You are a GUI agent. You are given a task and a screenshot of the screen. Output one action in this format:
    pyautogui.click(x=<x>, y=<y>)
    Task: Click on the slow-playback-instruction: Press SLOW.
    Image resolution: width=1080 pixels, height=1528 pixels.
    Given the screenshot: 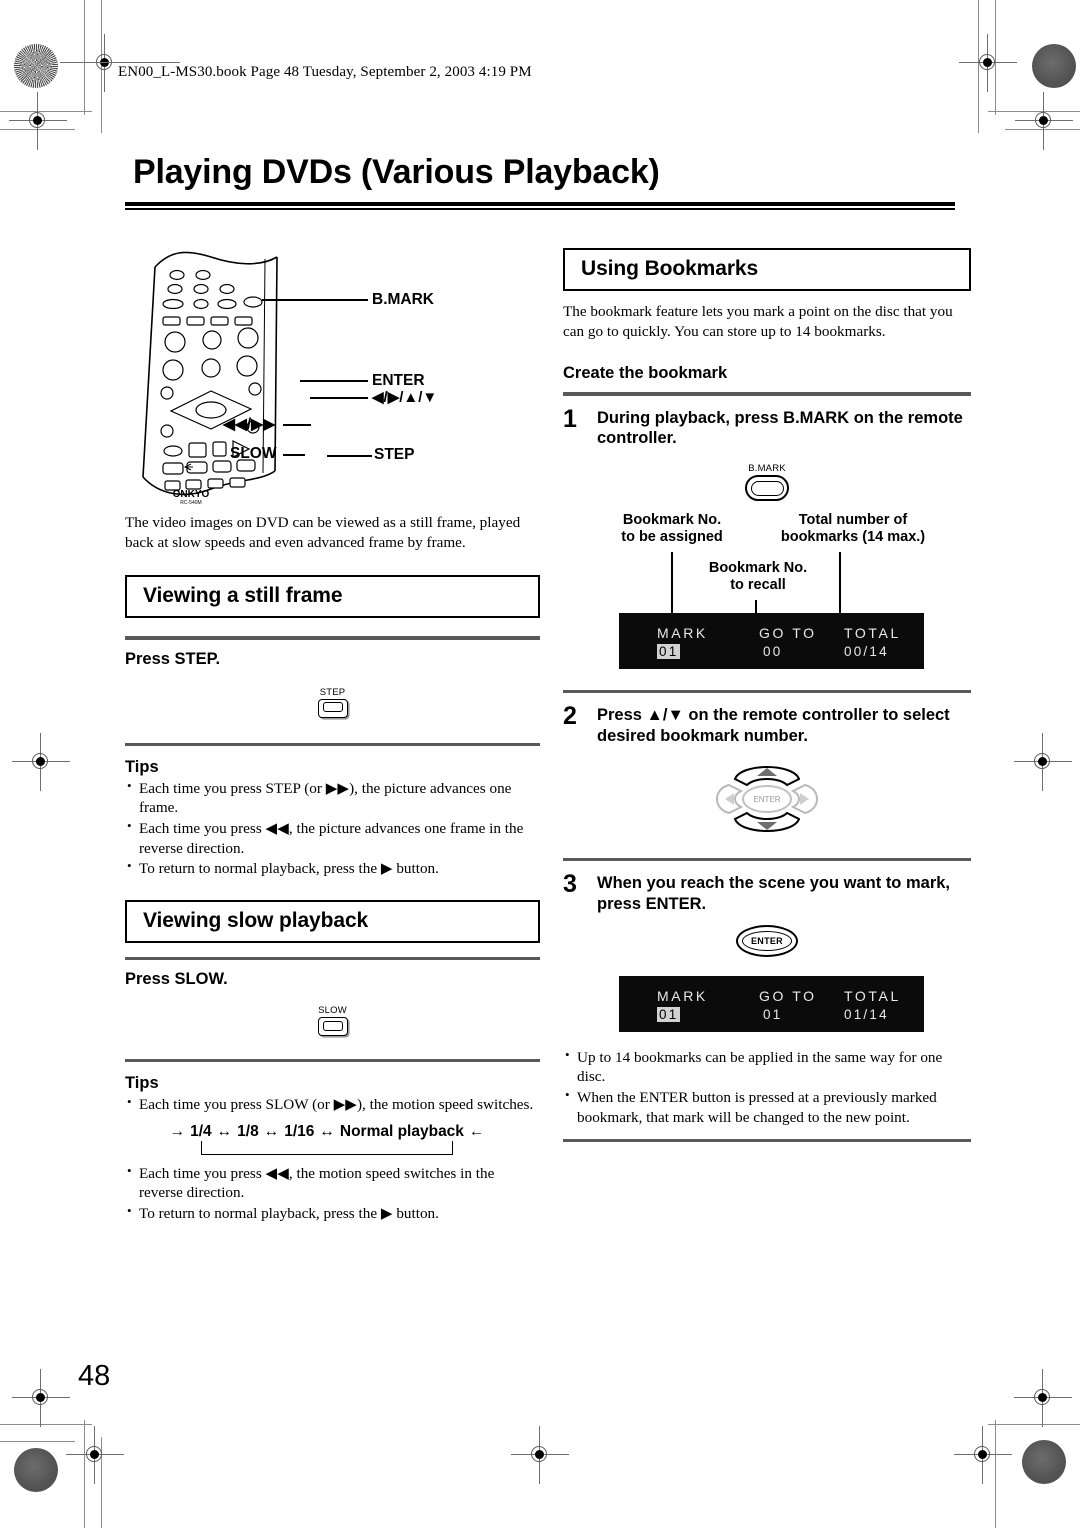 What is the action you would take?
    pyautogui.click(x=176, y=979)
    